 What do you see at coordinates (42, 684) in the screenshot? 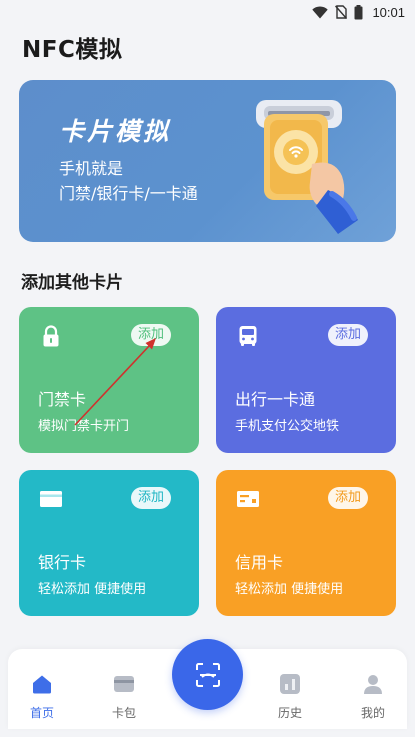
I see `home-icon` at bounding box center [42, 684].